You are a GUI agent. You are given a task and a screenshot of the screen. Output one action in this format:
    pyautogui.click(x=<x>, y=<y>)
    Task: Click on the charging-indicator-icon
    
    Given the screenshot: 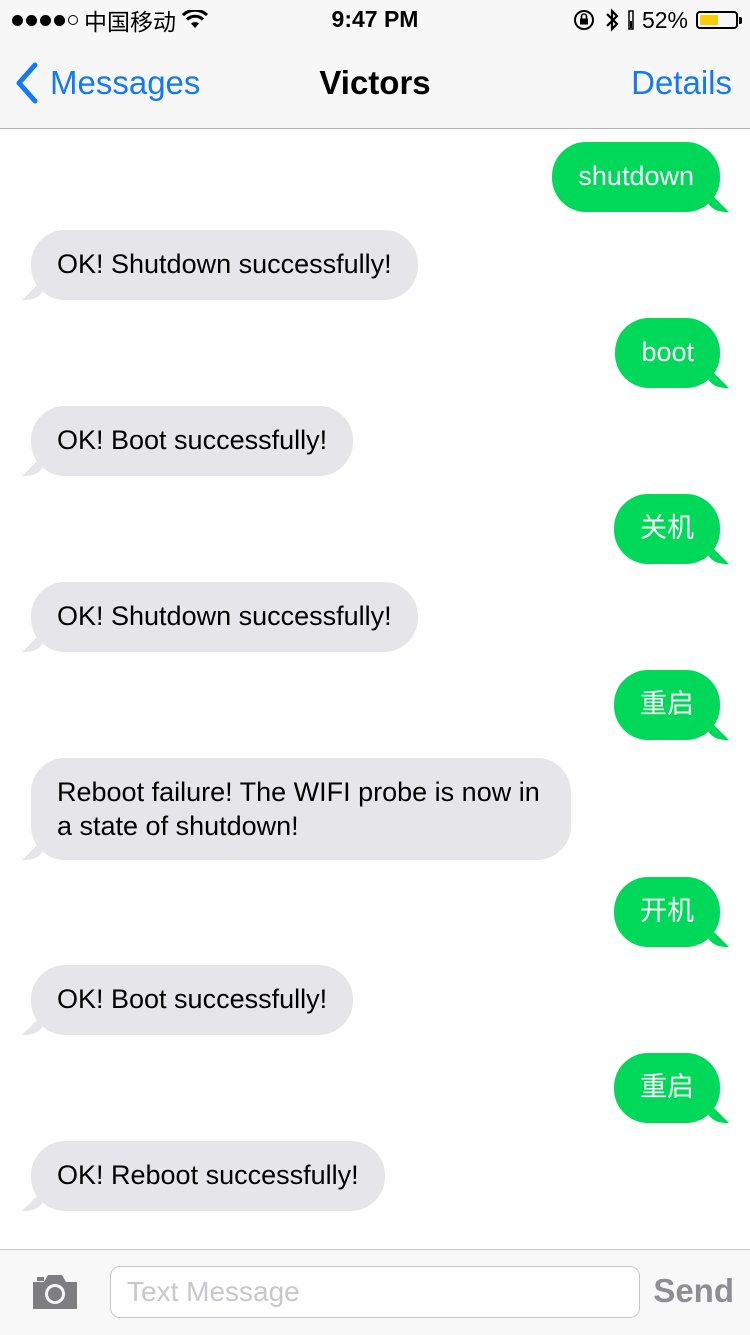 What is the action you would take?
    pyautogui.click(x=631, y=20)
    